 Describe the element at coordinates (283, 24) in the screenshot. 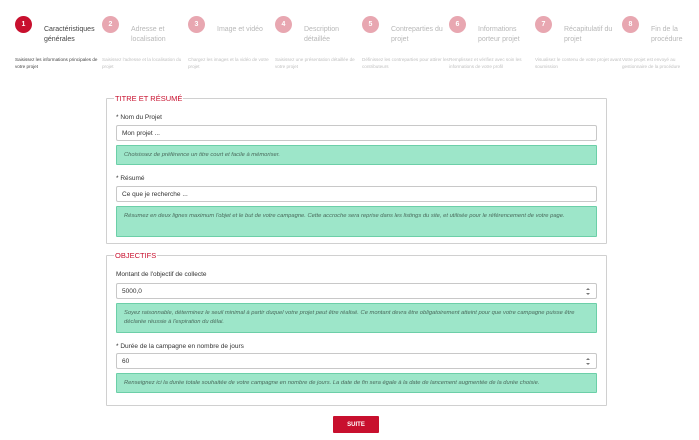

I see `step-number: 4` at that location.